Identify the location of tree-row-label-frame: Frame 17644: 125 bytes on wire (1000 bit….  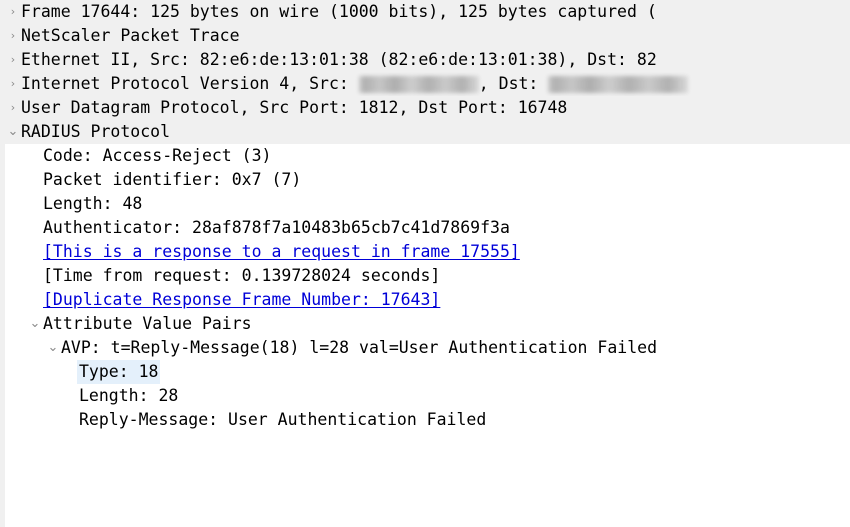
(339, 11).